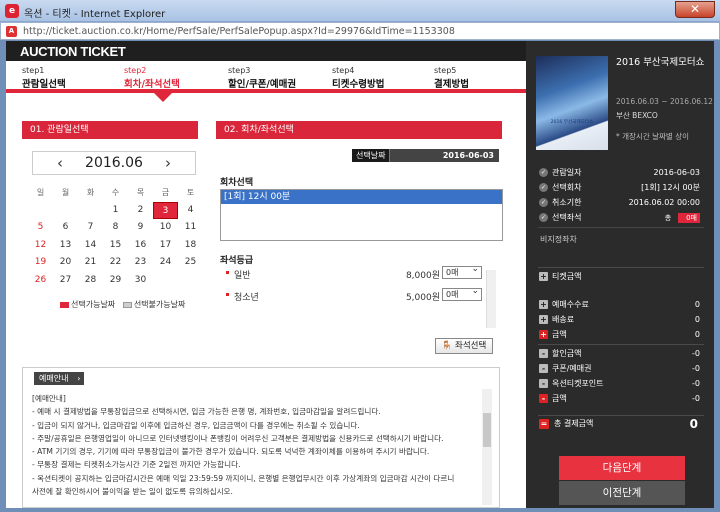  I want to click on auction-ticket-logo: AUCTION TICKET, so click(73, 51).